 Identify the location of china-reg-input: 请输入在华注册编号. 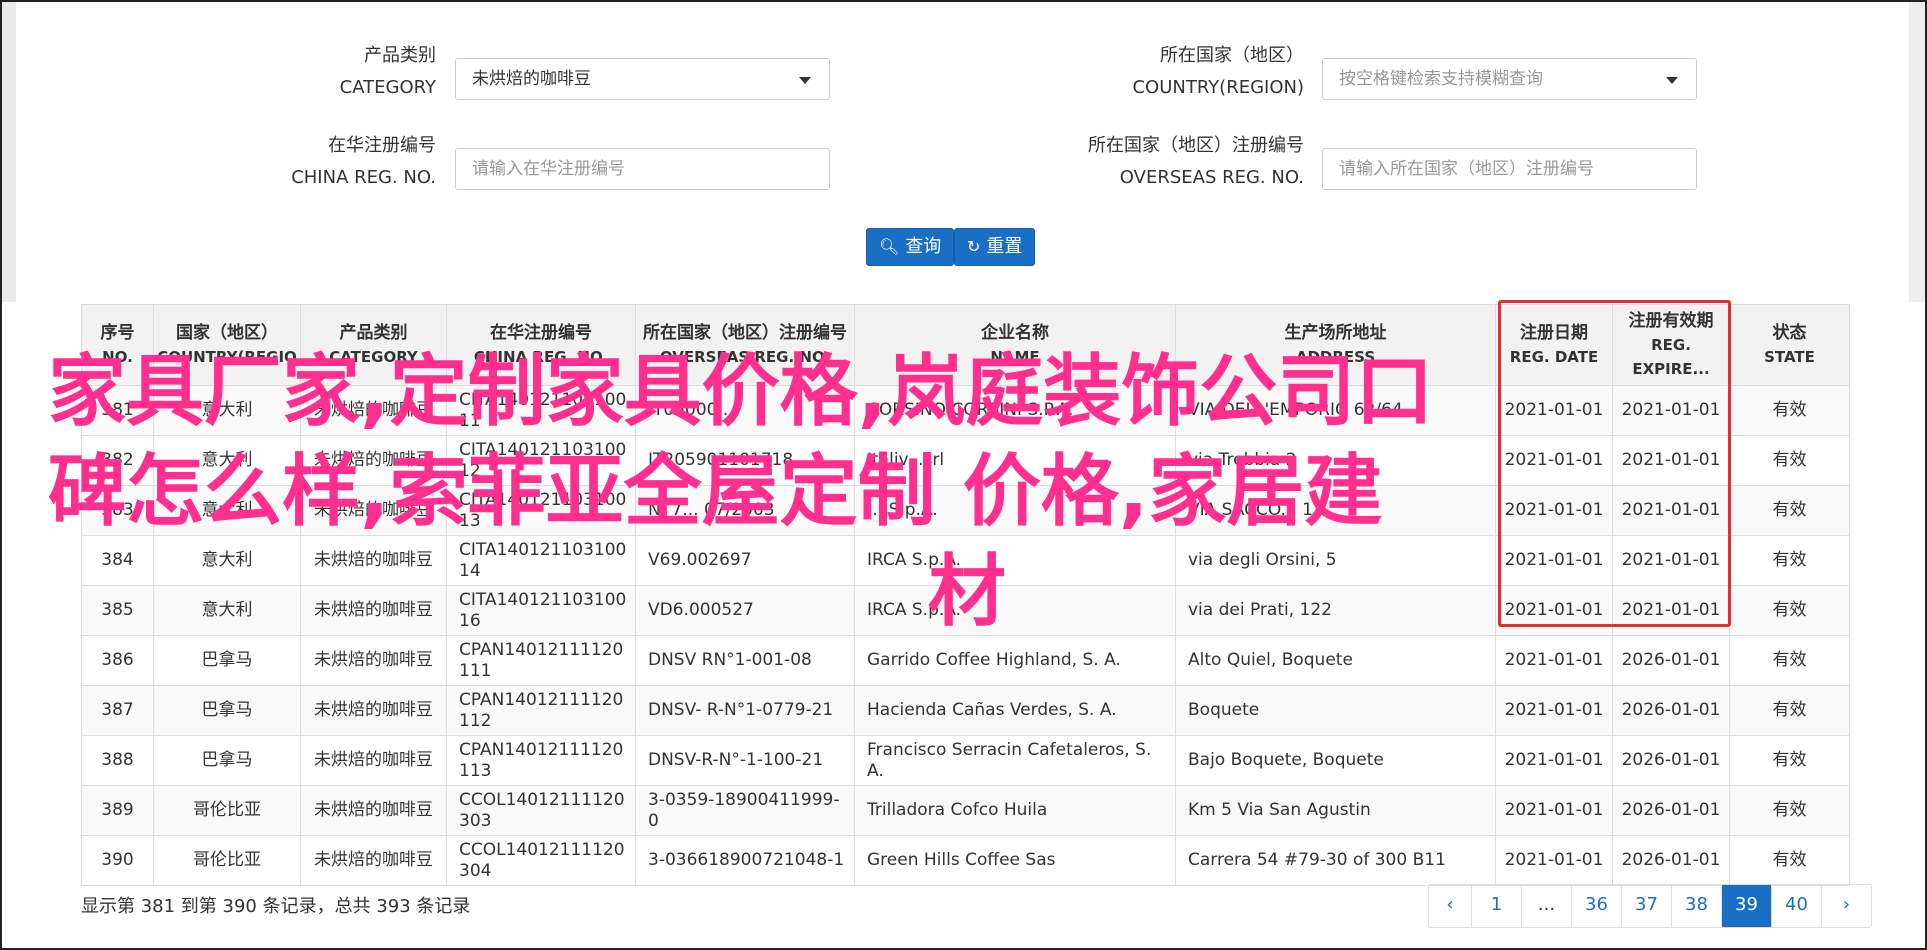
(642, 169).